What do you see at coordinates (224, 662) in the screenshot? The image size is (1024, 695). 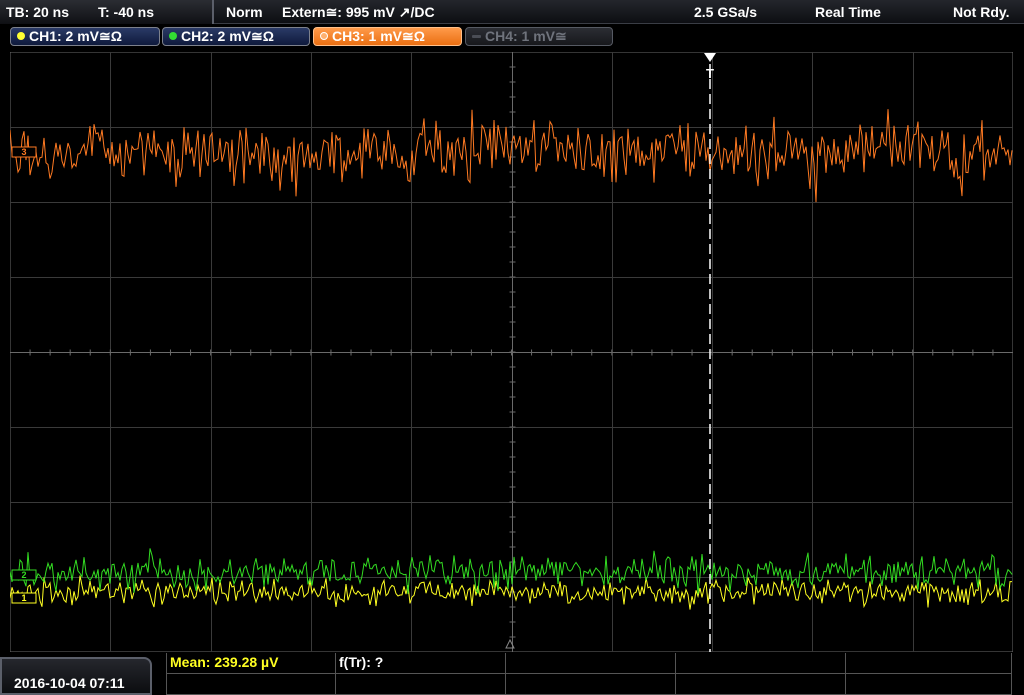 I see `mean-measurement: Mean: 239.28 µV` at bounding box center [224, 662].